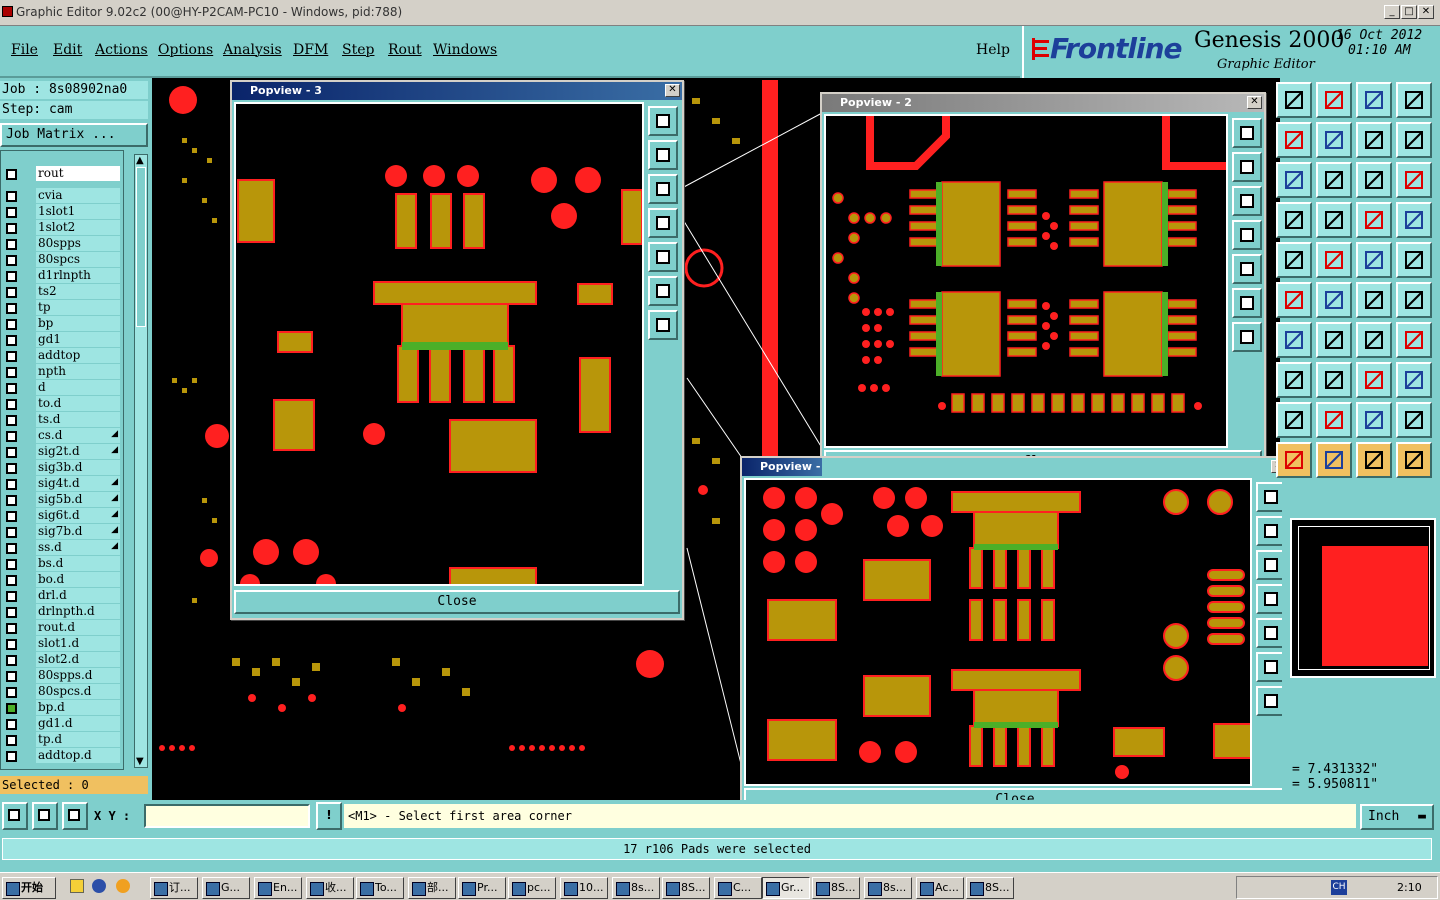 The height and width of the screenshot is (900, 1440). What do you see at coordinates (252, 50) in the screenshot?
I see `menu-analysis: Analysis` at bounding box center [252, 50].